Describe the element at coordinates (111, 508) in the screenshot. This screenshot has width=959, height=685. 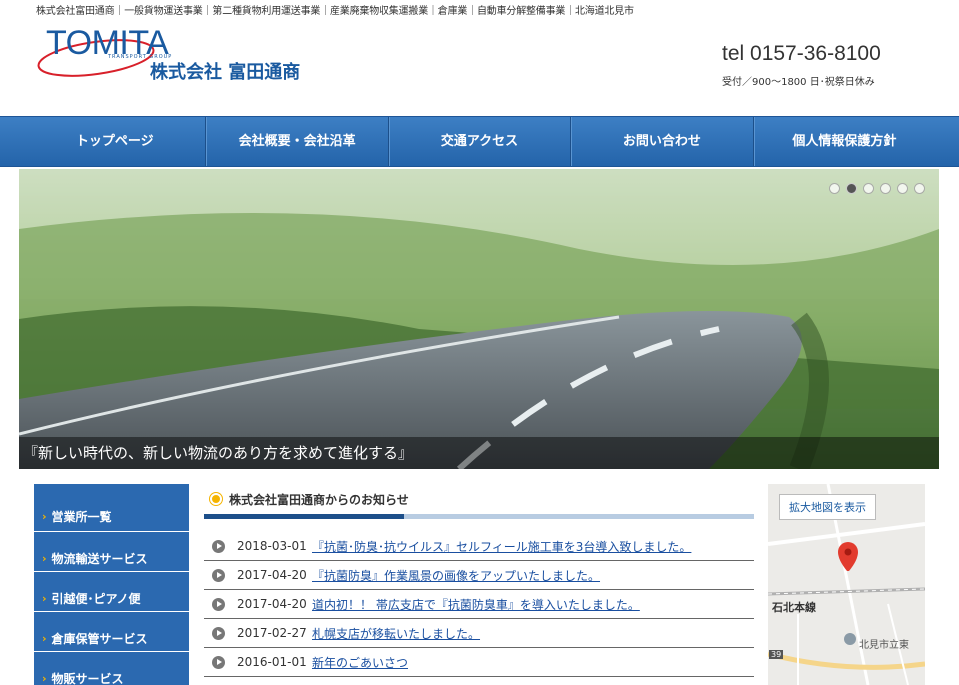
I see `sidebar-item-offices: › 営業所一覧` at that location.